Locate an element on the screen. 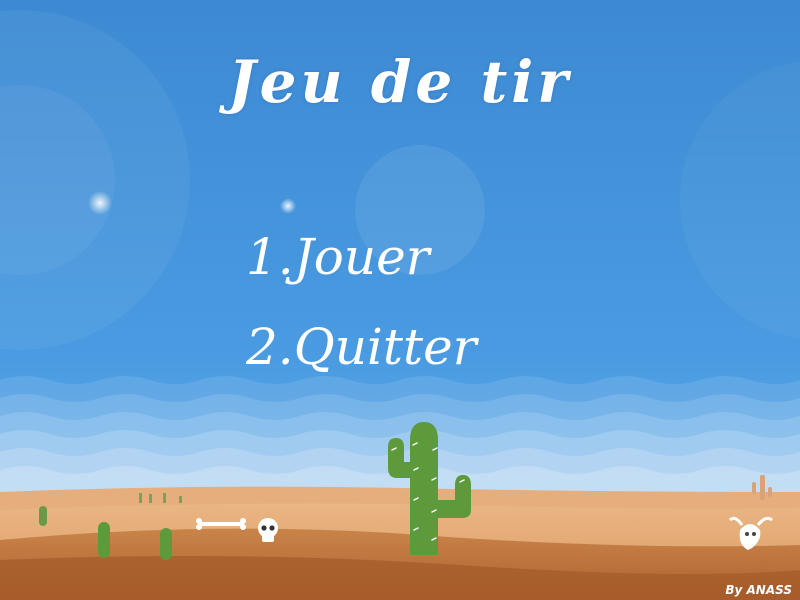 The image size is (800, 600). game-title: Jeu de tir is located at coordinates (400, 82).